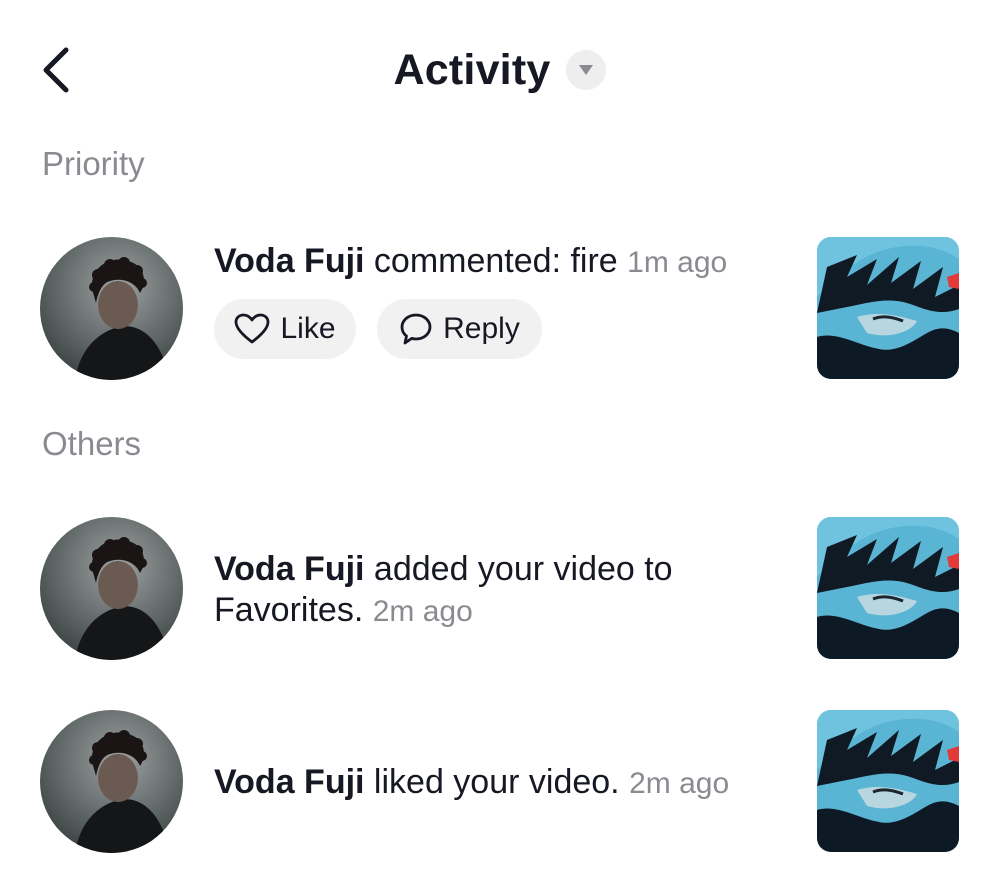 Image resolution: width=1000 pixels, height=883 pixels. I want to click on notification-action: liked your video., so click(492, 782).